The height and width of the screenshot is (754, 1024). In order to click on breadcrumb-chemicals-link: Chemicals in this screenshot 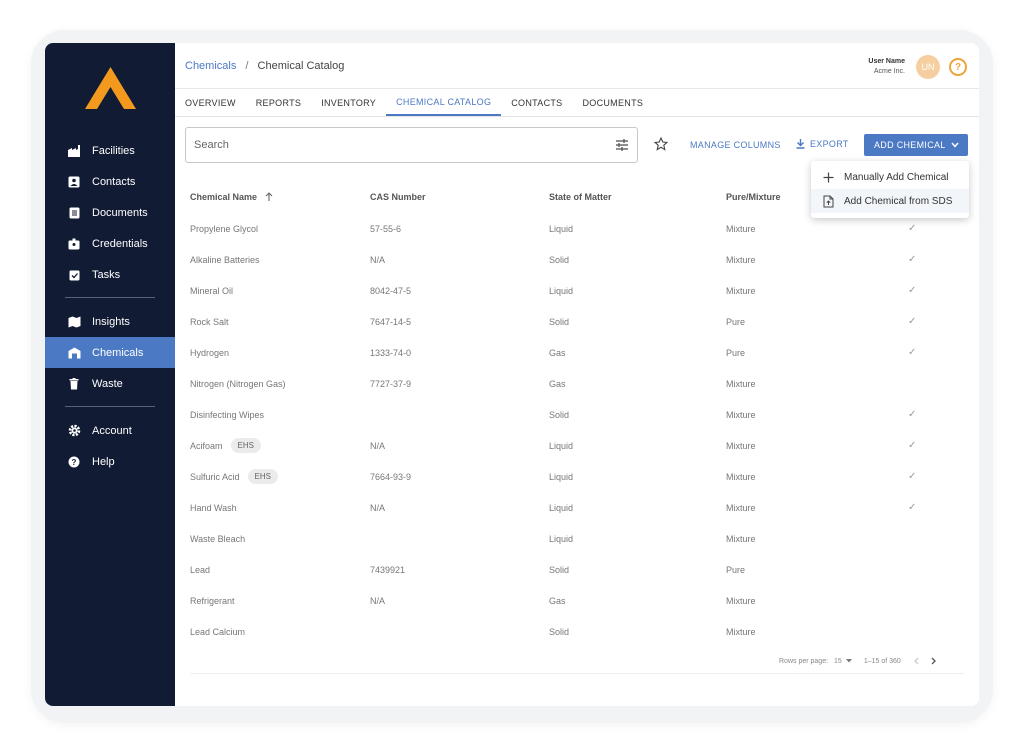, I will do `click(210, 66)`.